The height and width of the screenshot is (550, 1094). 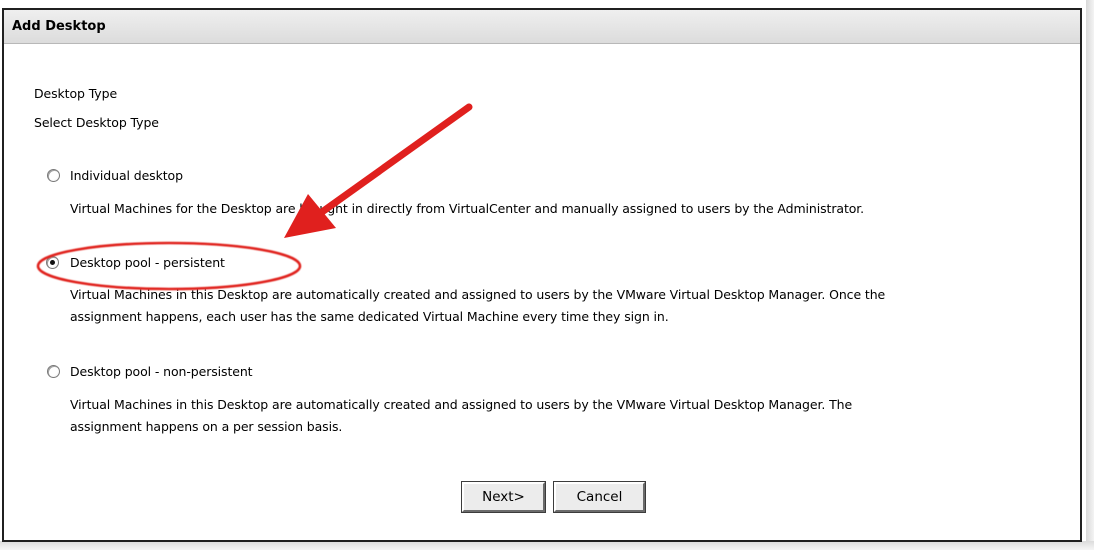 I want to click on option-label-desktop-pool-non-persistent: Desktop pool - non-persistent, so click(x=161, y=371).